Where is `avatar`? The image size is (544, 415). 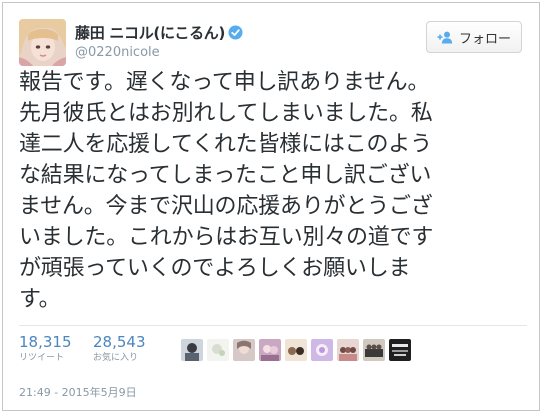 avatar is located at coordinates (42, 42).